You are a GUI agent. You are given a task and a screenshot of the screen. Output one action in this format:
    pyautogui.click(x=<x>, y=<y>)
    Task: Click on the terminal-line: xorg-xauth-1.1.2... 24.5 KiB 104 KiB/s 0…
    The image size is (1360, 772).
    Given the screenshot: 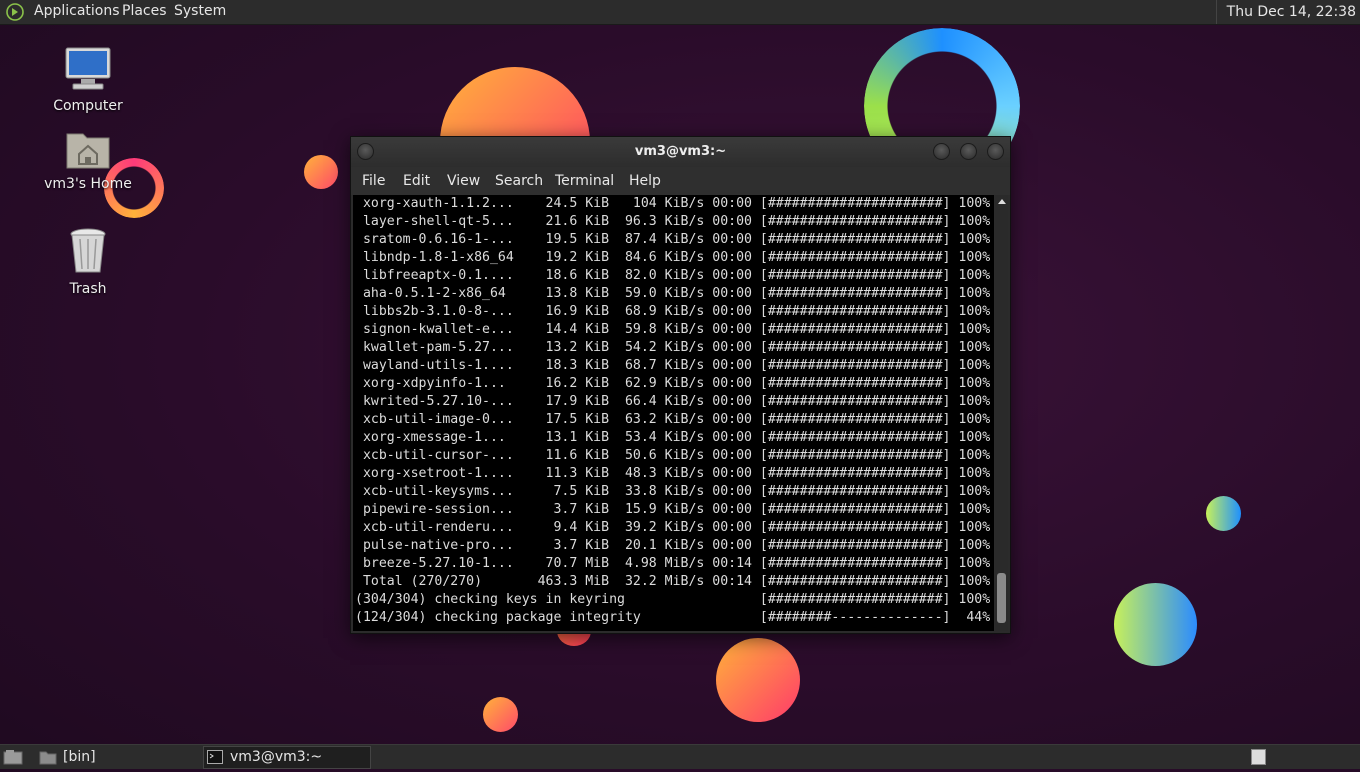 What is the action you would take?
    pyautogui.click(x=673, y=203)
    